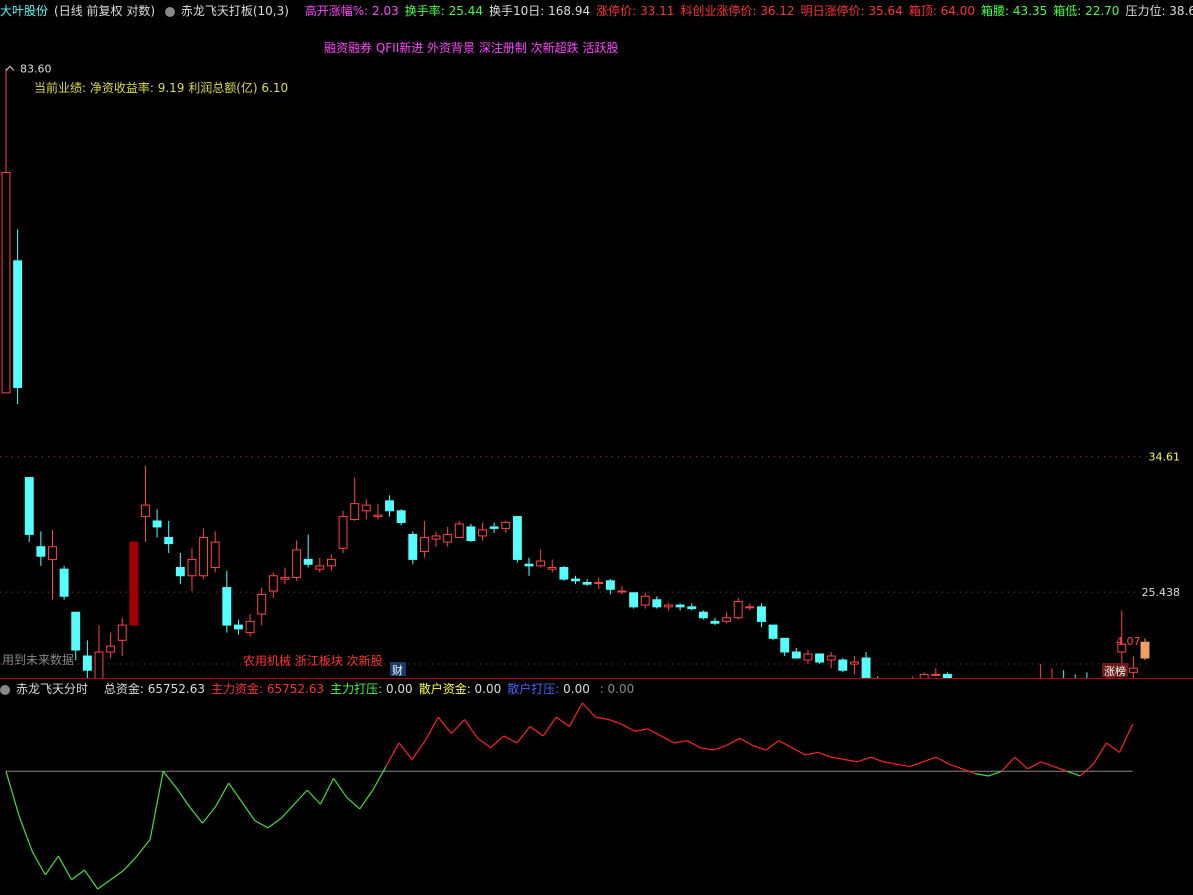 This screenshot has width=1193, height=895. I want to click on header-field-6: 箱顶:, so click(922, 11).